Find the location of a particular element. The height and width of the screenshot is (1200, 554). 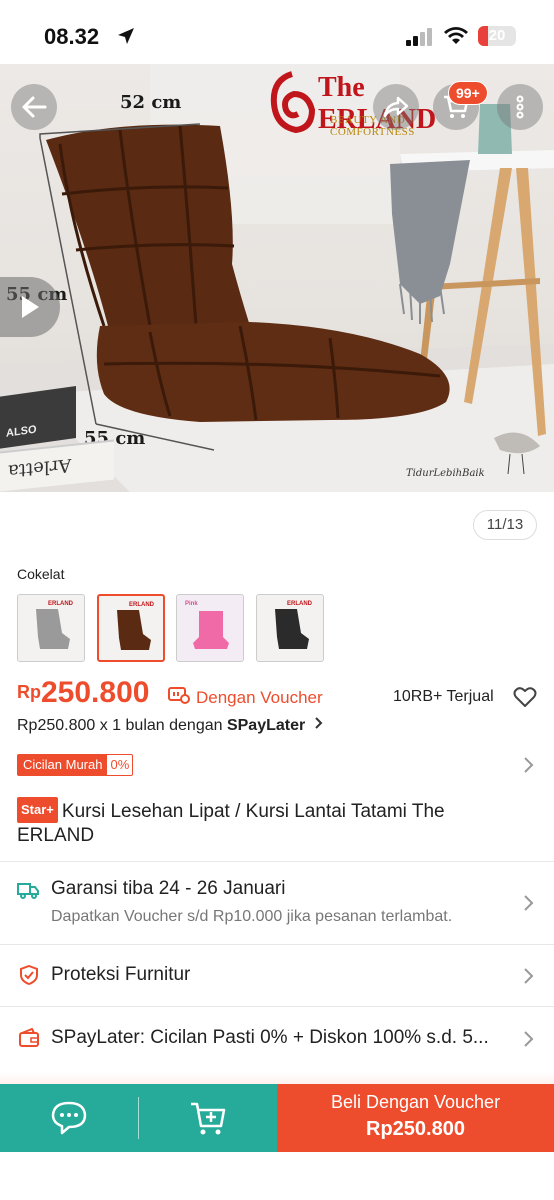

cicilan-badge: Cicilan Murah 0% is located at coordinates (75, 765).